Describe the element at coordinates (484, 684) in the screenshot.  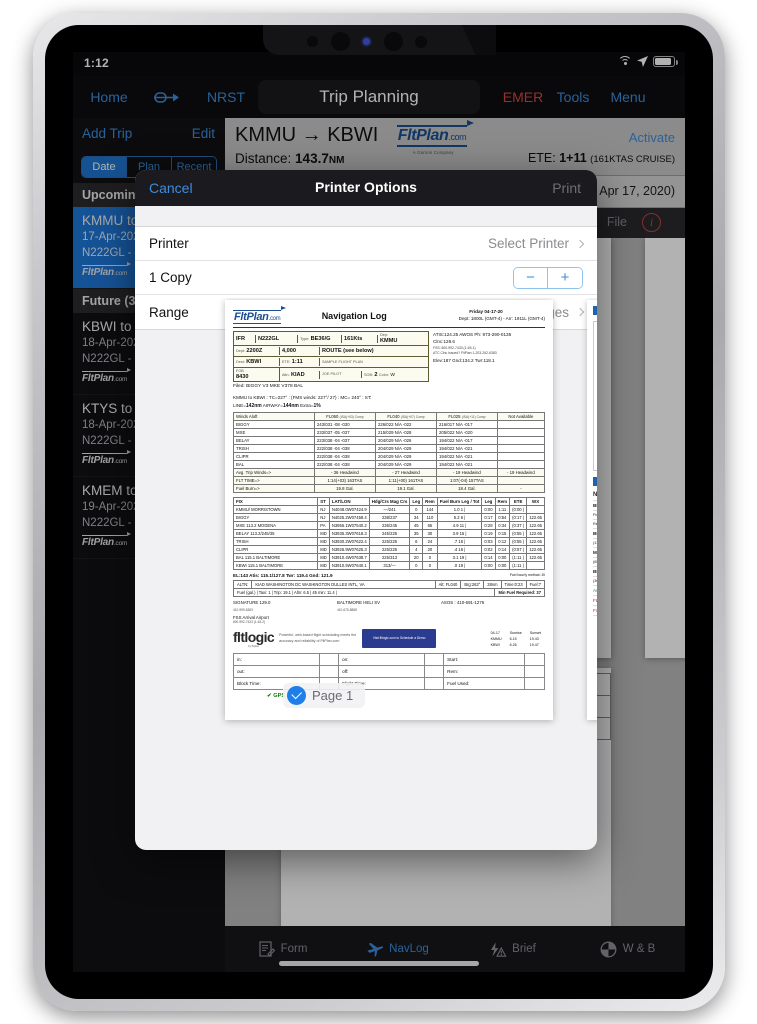
I see `cell-fuel-used: Fuel Used:` at that location.